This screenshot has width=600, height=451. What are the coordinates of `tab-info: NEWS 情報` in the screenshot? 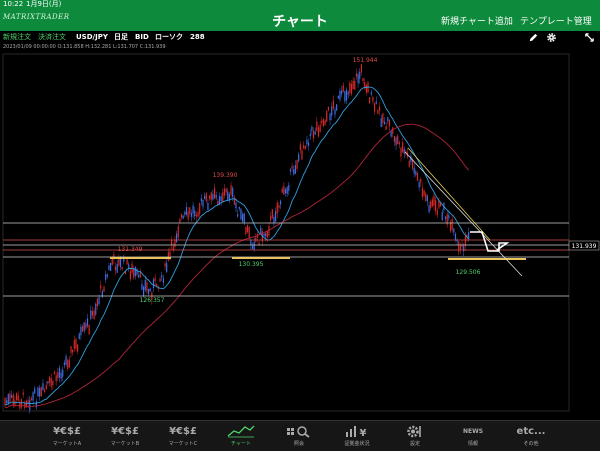 It's located at (473, 436).